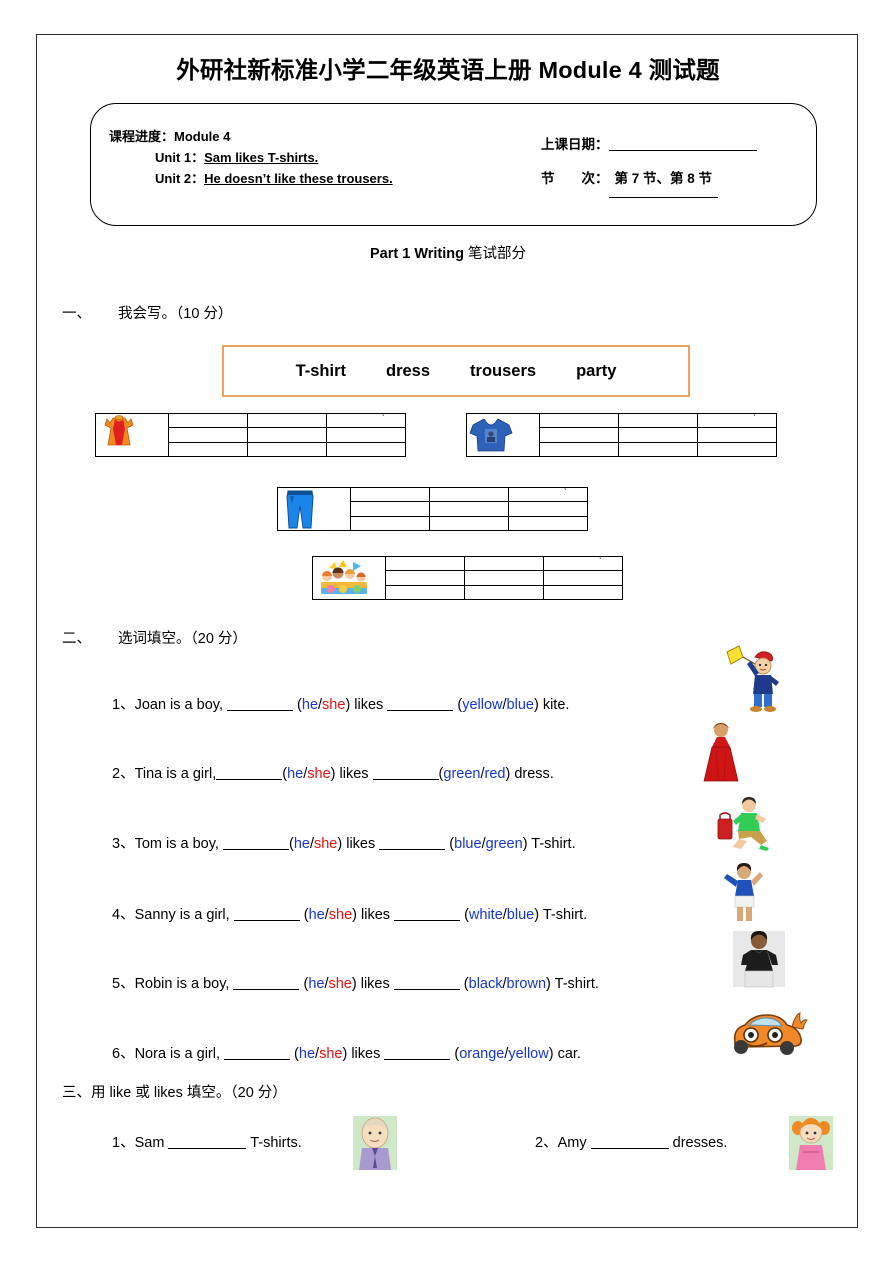  Describe the element at coordinates (182, 639) in the screenshot. I see `section-2-title: 选词填空。（20 分）` at that location.